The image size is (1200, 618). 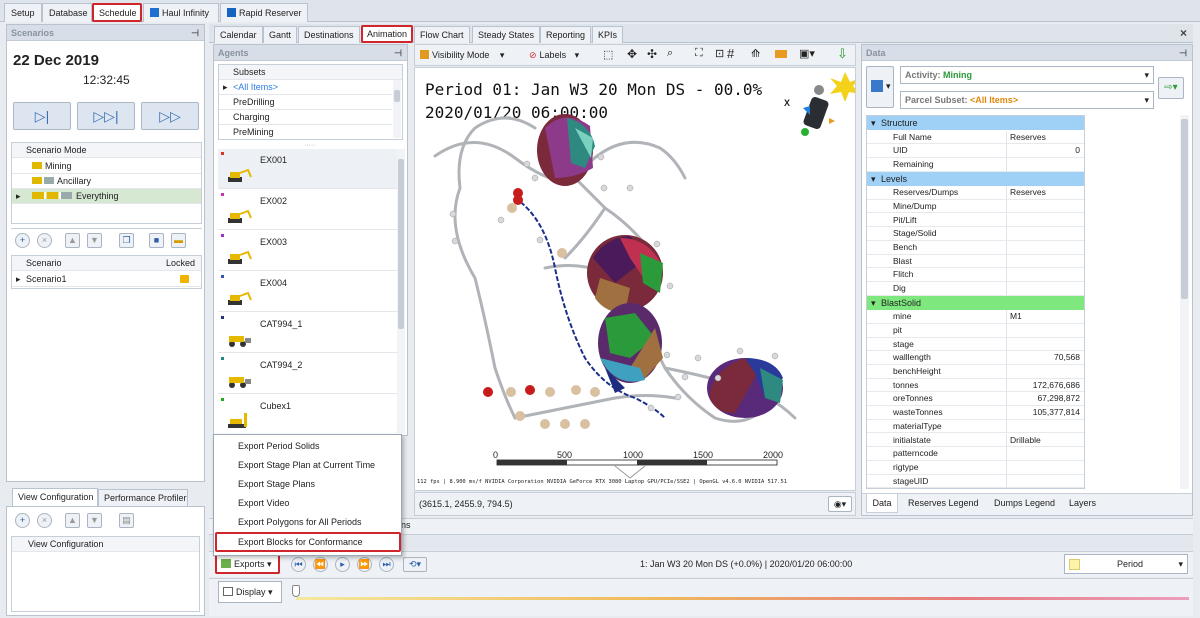 I want to click on menu-export-period-solids: Export Period Solids, so click(x=279, y=446).